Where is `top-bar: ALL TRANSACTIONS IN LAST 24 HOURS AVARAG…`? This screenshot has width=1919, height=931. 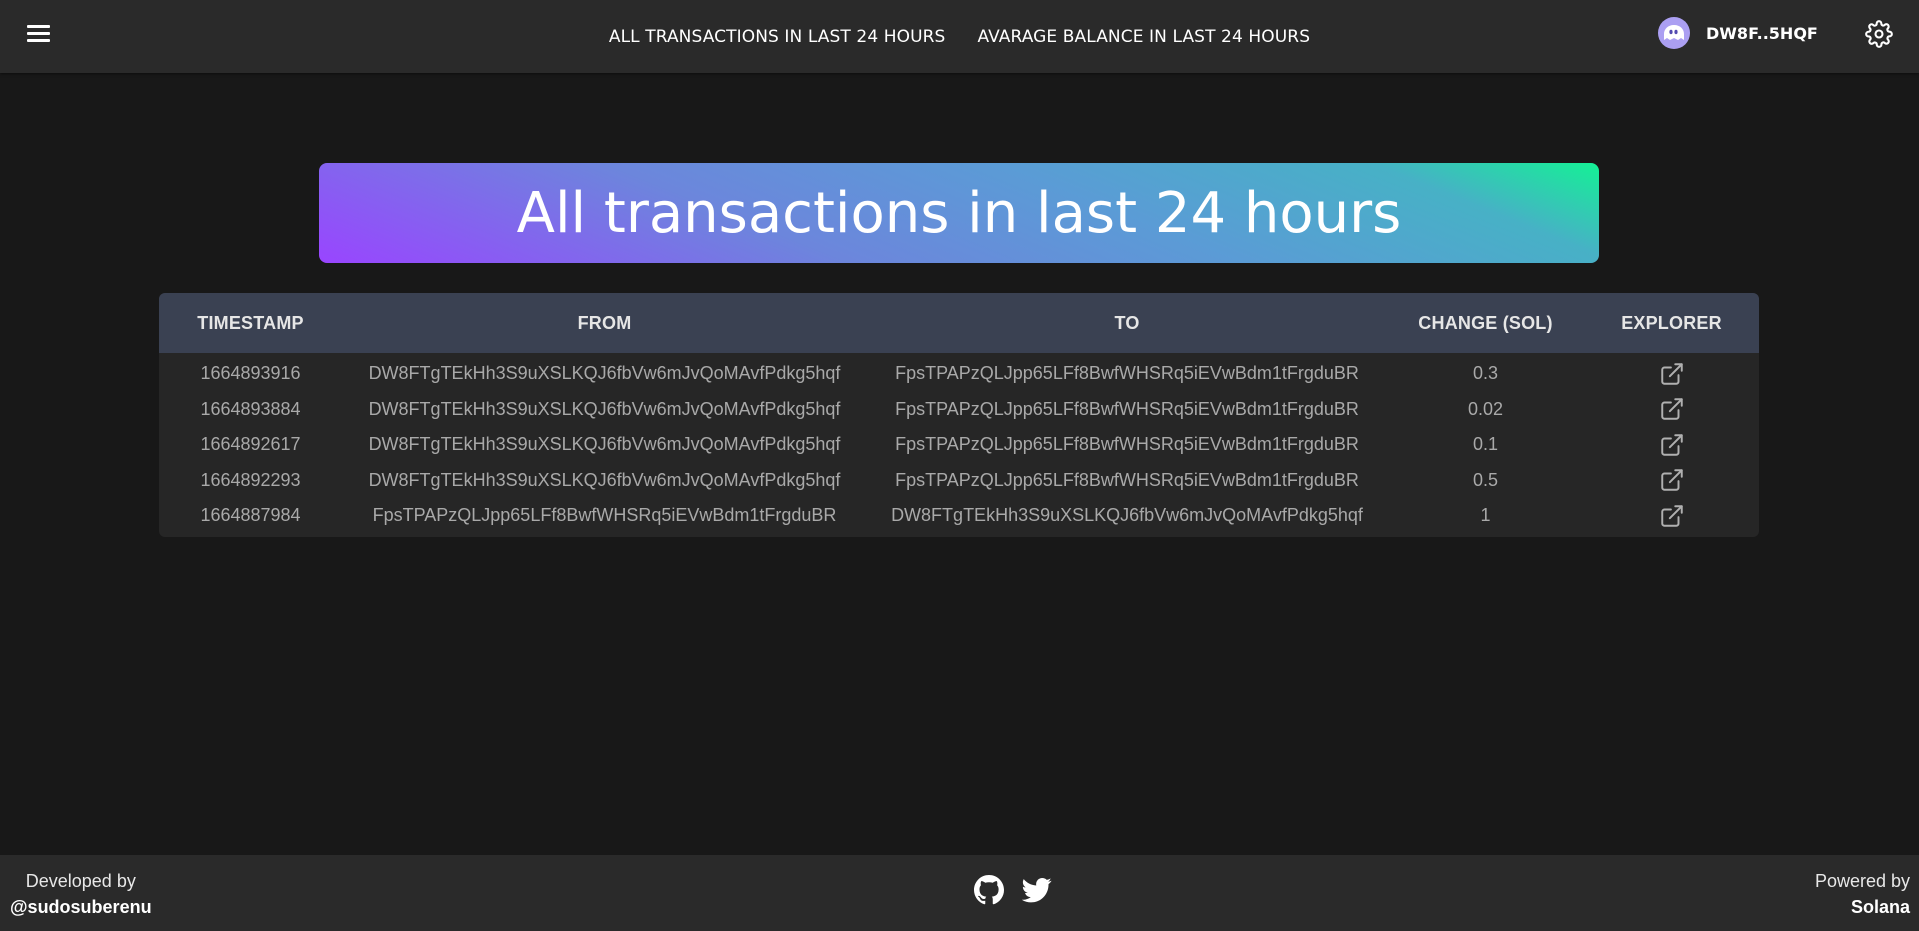
top-bar: ALL TRANSACTIONS IN LAST 24 HOURS AVARAG… is located at coordinates (959, 36).